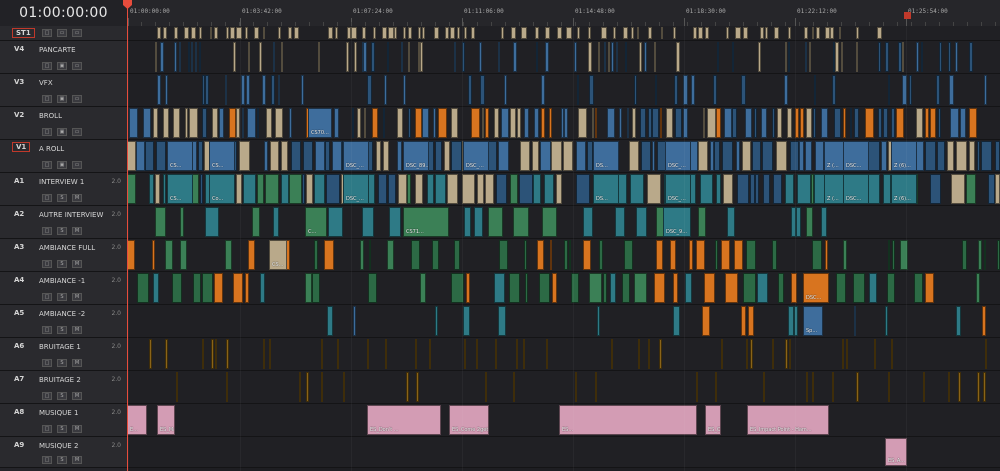 The image size is (1000, 471). Describe the element at coordinates (19, 313) in the screenshot. I see `track-id: A5` at that location.